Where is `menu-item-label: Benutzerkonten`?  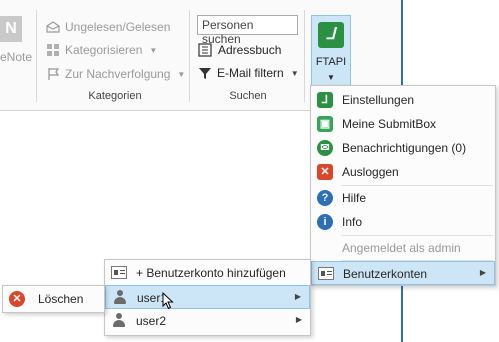 menu-item-label: Benutzerkonten is located at coordinates (385, 274).